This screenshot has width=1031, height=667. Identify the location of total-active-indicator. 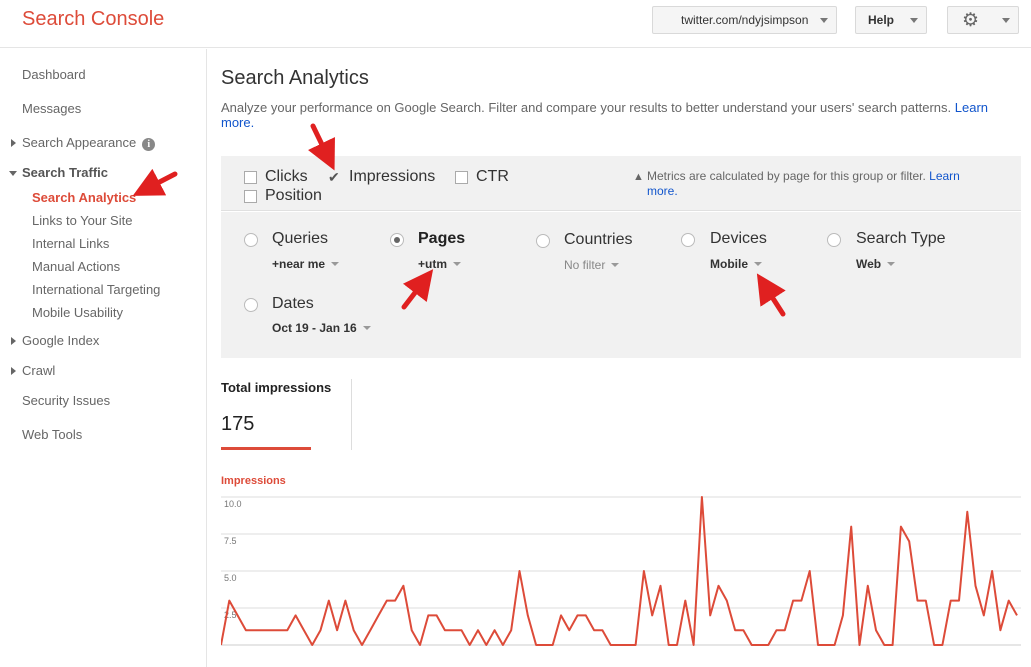
(266, 448).